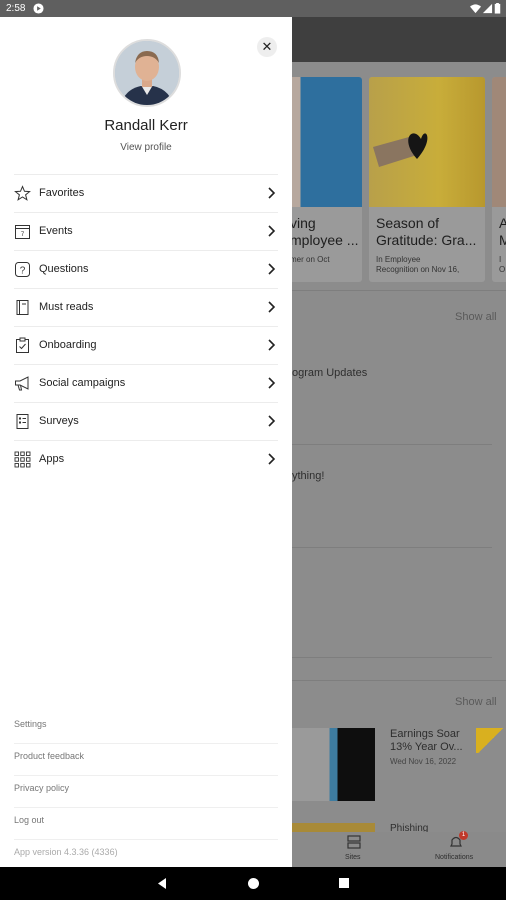  I want to click on article-date: Wed Nov 16, 2022, so click(423, 761).